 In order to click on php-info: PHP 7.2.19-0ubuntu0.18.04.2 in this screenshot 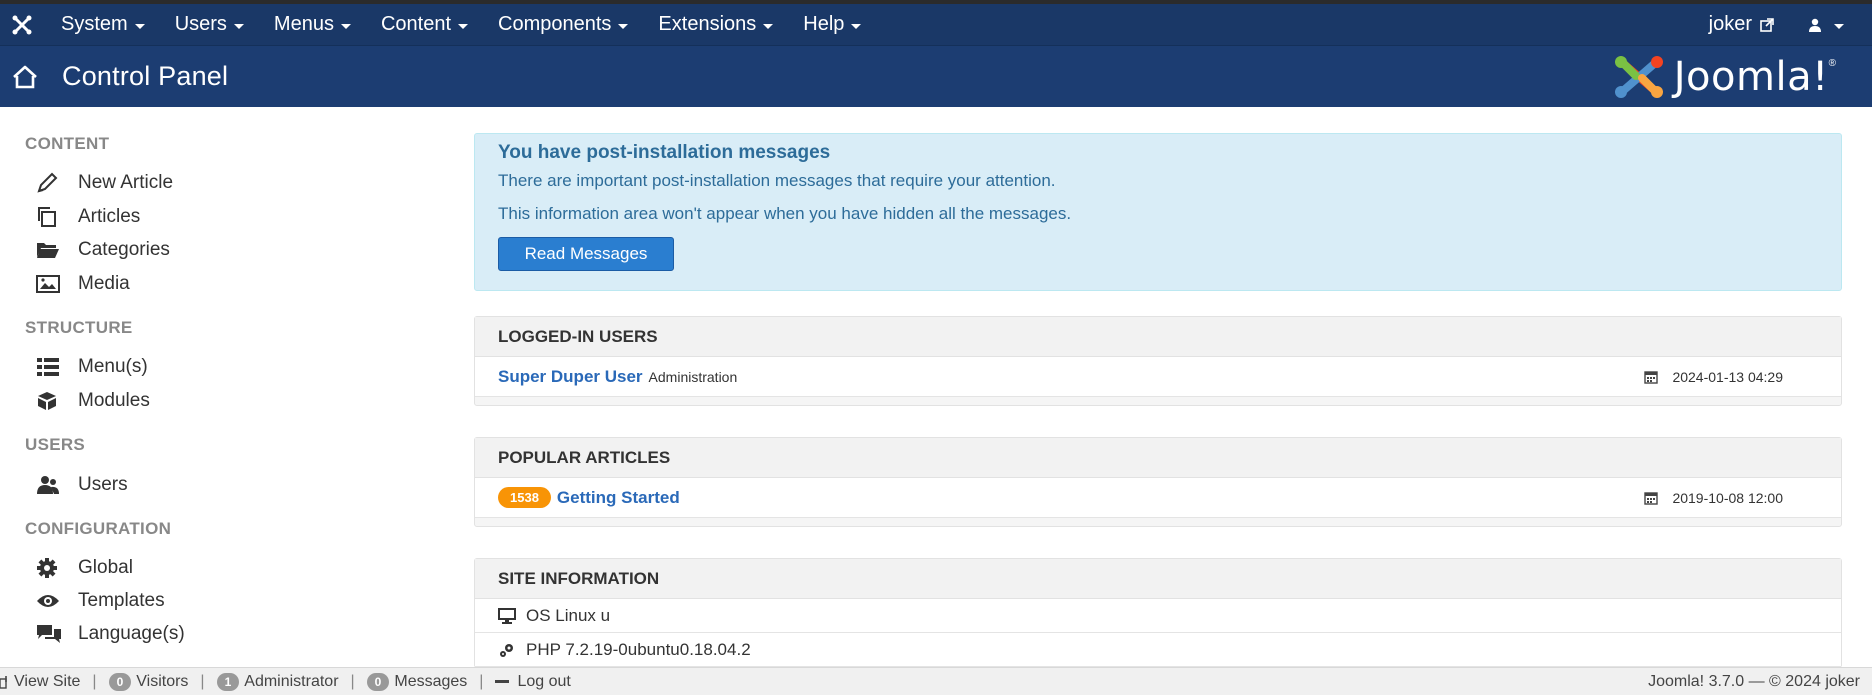, I will do `click(638, 649)`.